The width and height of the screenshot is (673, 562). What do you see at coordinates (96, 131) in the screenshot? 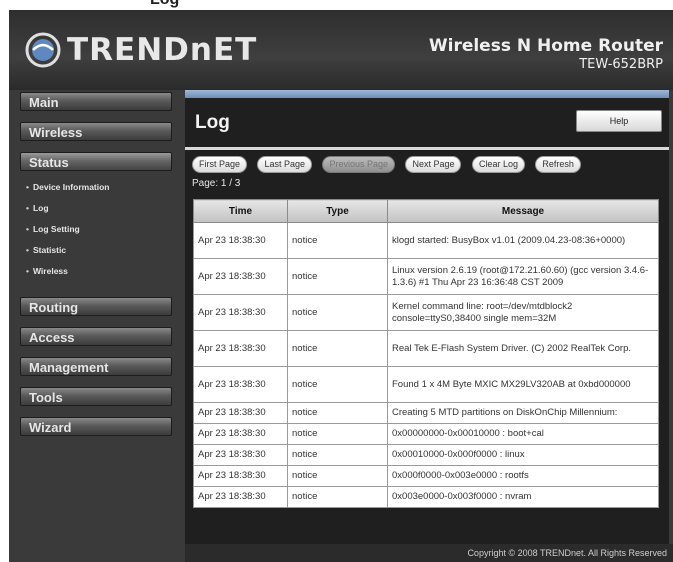
I see `sidebar-item-wireless: Wireless` at bounding box center [96, 131].